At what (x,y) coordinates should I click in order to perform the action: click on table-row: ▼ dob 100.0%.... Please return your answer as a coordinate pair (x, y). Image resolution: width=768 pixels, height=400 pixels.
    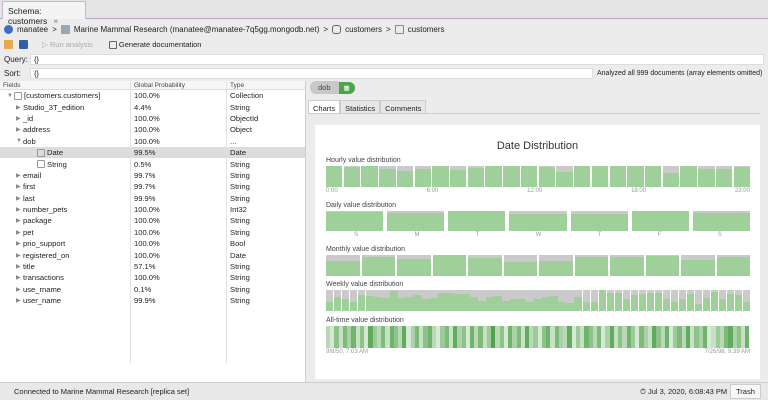
    Looking at the image, I should click on (152, 141).